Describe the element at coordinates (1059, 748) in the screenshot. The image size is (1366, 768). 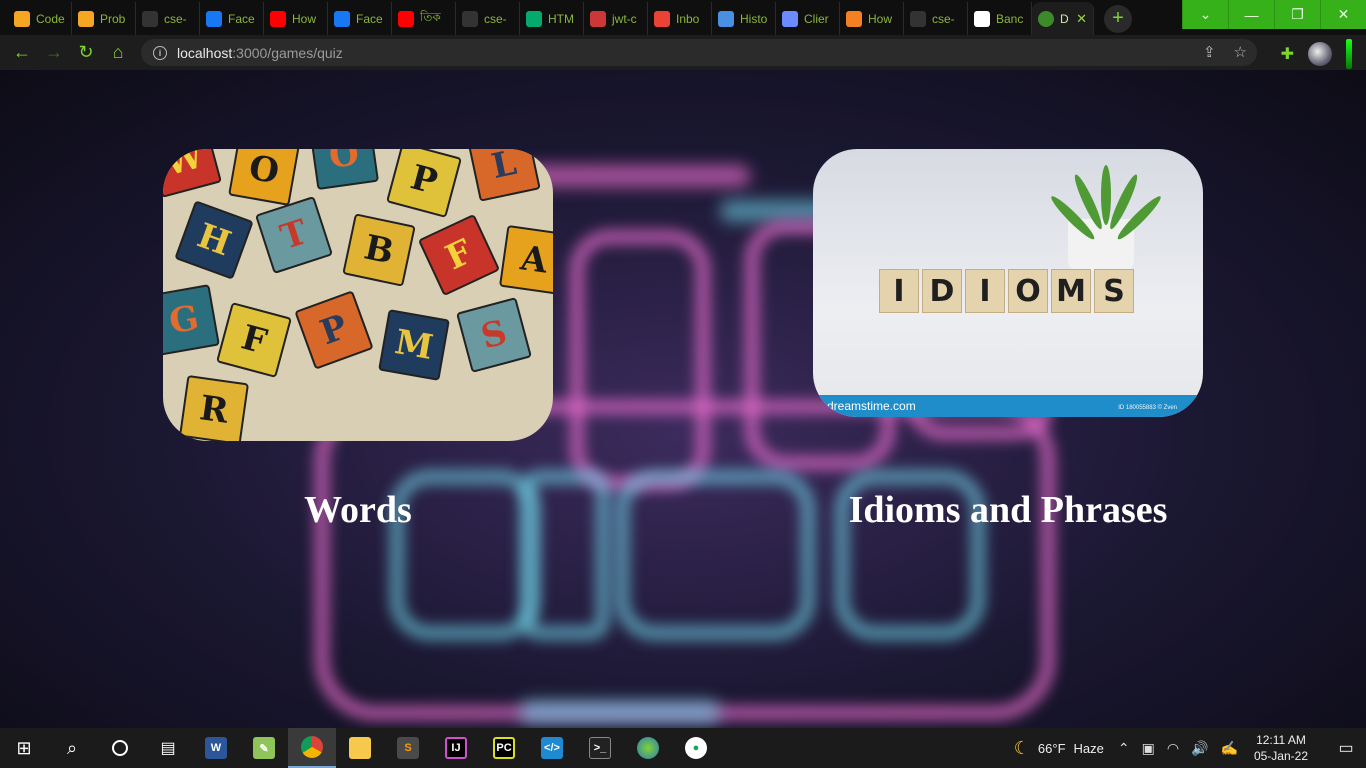
I see `weather-widget: ☾ 66°F Haze` at that location.